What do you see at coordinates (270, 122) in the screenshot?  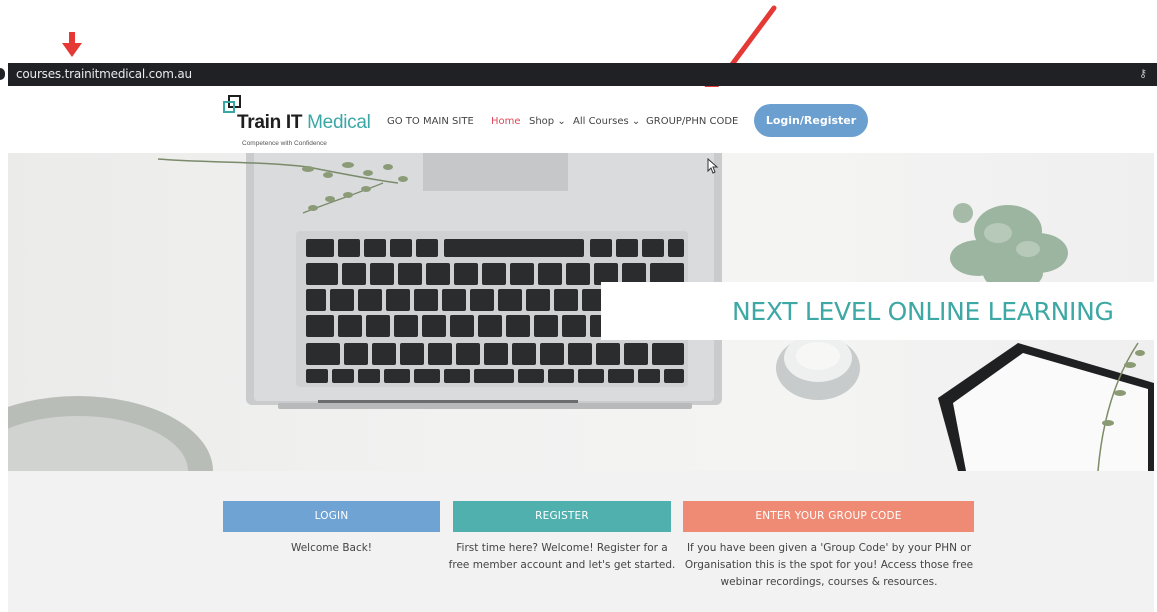 I see `logo-brand-prefix: Train IT` at bounding box center [270, 122].